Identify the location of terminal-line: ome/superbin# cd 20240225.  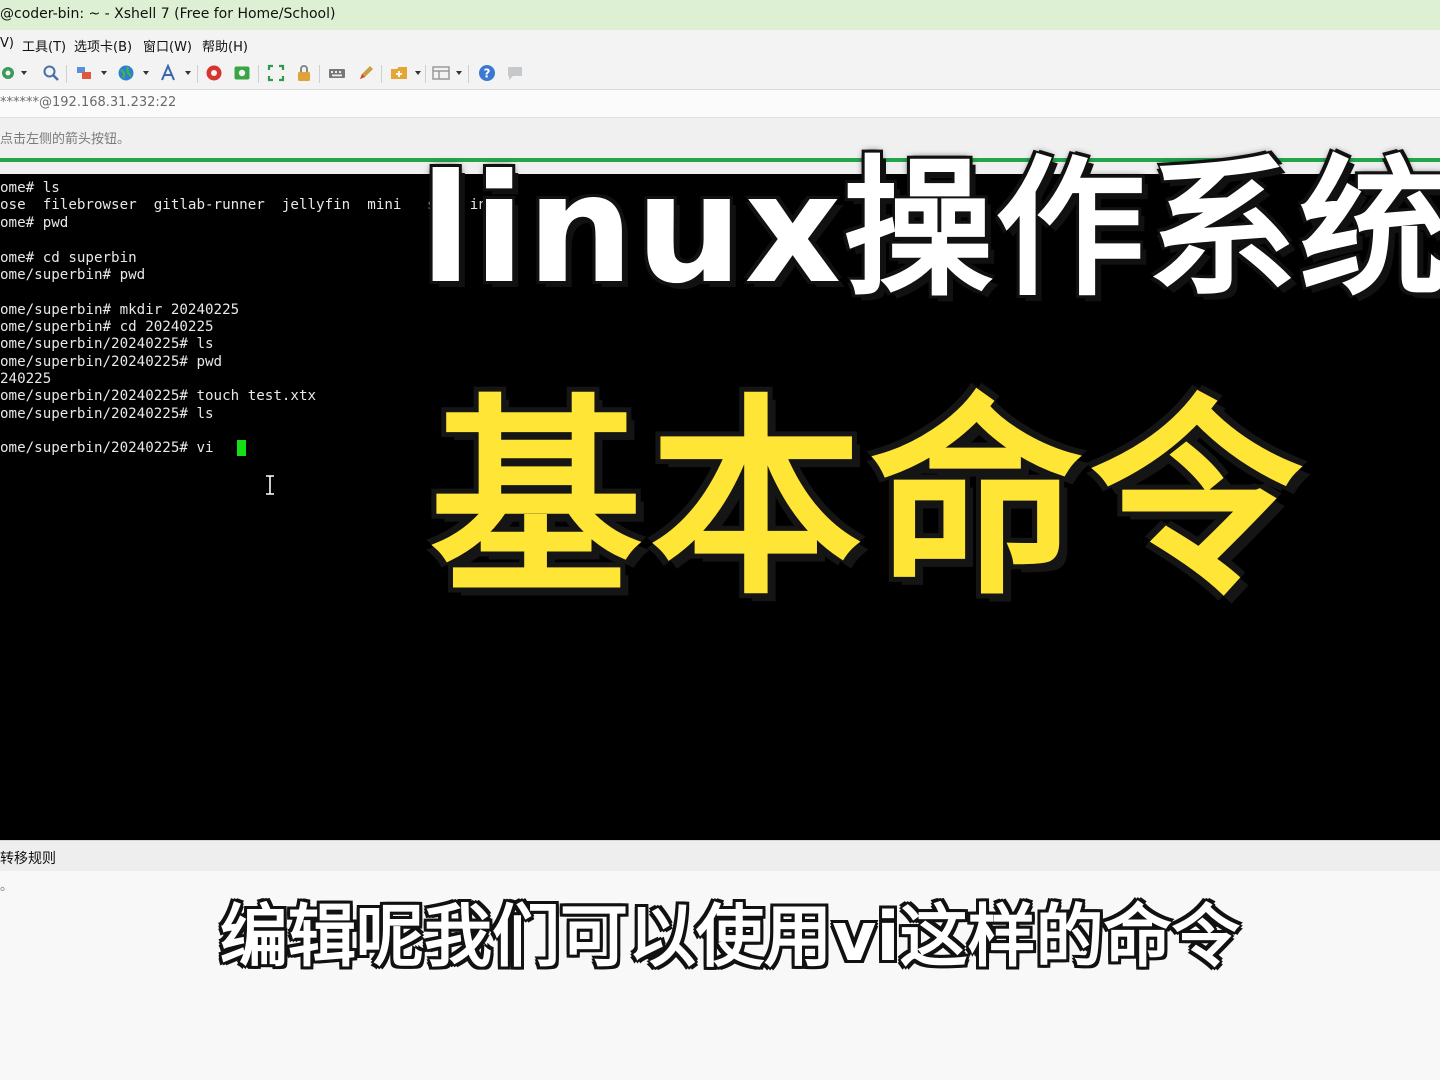
(107, 327).